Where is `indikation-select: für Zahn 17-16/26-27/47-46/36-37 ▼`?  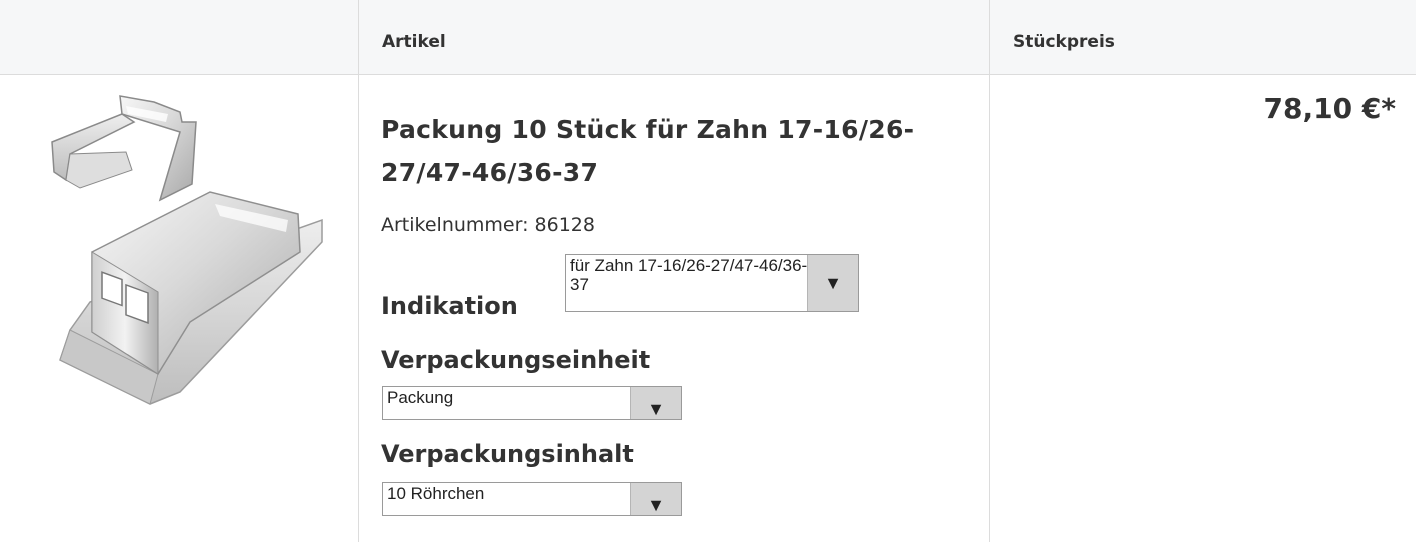 indikation-select: für Zahn 17-16/26-27/47-46/36-37 ▼ is located at coordinates (712, 283).